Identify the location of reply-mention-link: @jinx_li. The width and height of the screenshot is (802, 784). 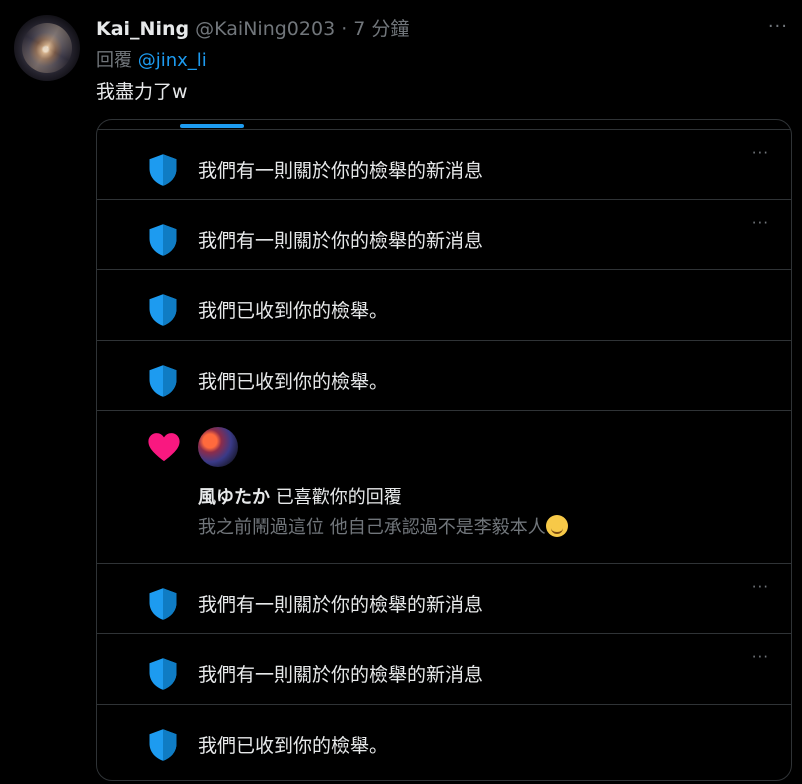
(172, 60).